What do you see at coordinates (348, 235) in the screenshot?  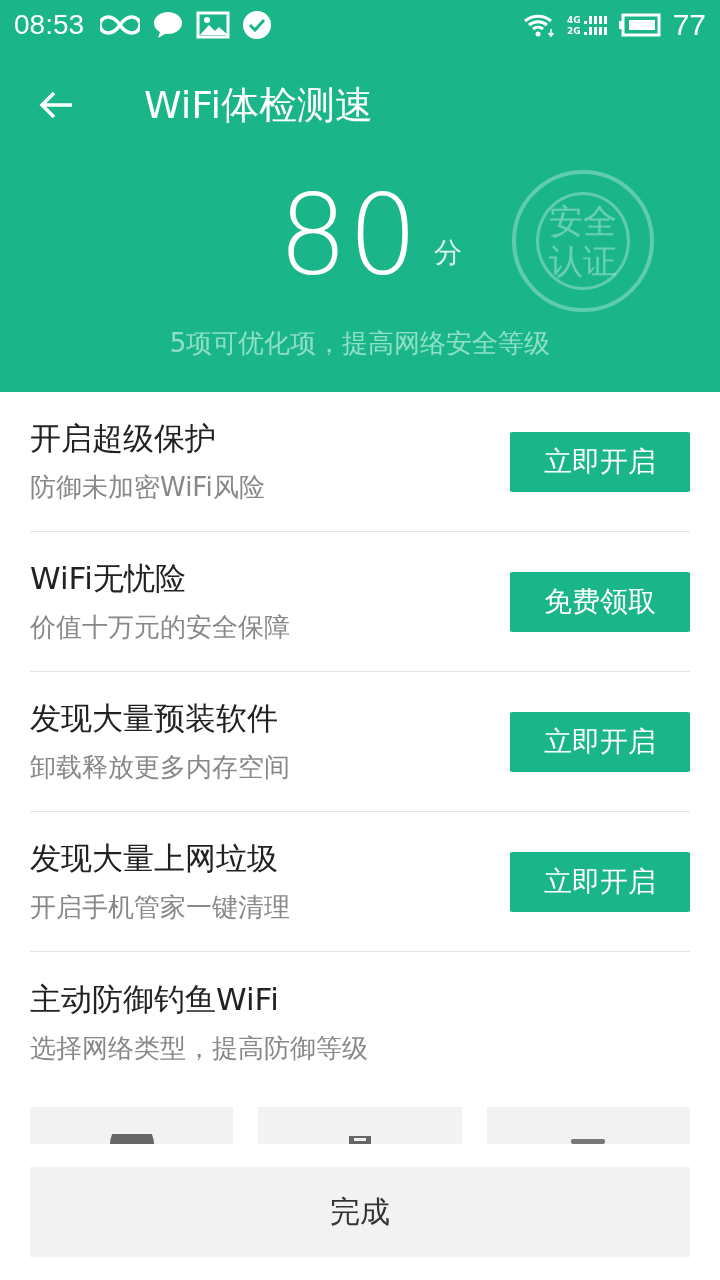 I see `score-value: 80` at bounding box center [348, 235].